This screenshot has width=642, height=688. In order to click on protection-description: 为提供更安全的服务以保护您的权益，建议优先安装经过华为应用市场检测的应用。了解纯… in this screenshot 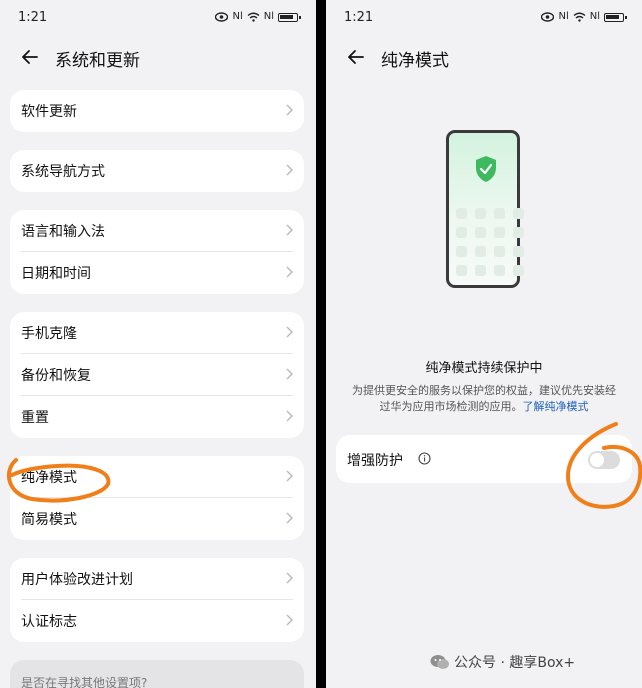, I will do `click(484, 399)`.